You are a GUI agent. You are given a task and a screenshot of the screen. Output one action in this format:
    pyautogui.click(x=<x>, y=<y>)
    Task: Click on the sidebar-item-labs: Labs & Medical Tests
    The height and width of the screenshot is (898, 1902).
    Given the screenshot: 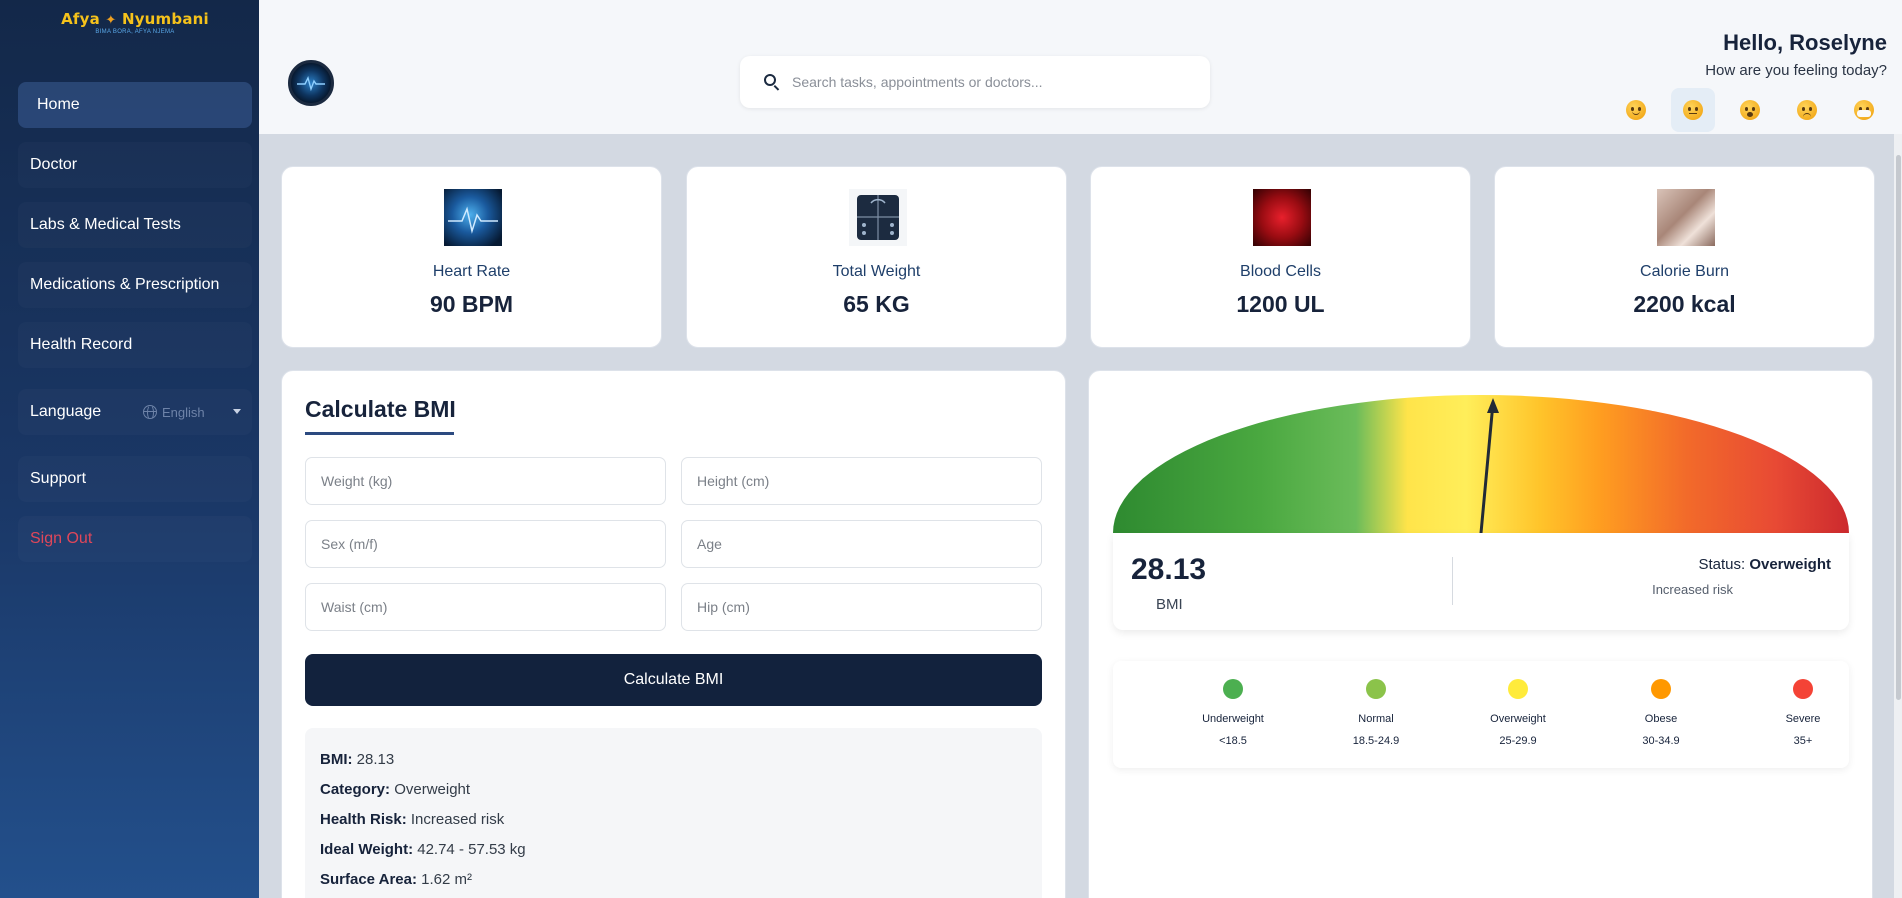 What is the action you would take?
    pyautogui.click(x=135, y=225)
    